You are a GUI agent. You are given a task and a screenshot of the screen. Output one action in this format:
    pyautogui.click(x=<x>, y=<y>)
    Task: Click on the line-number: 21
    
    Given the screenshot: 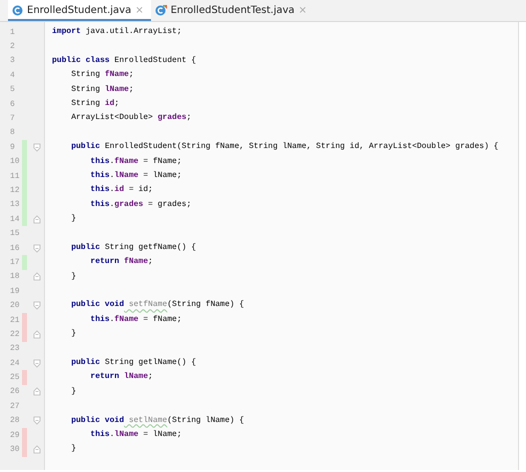 What is the action you would take?
    pyautogui.click(x=15, y=320)
    